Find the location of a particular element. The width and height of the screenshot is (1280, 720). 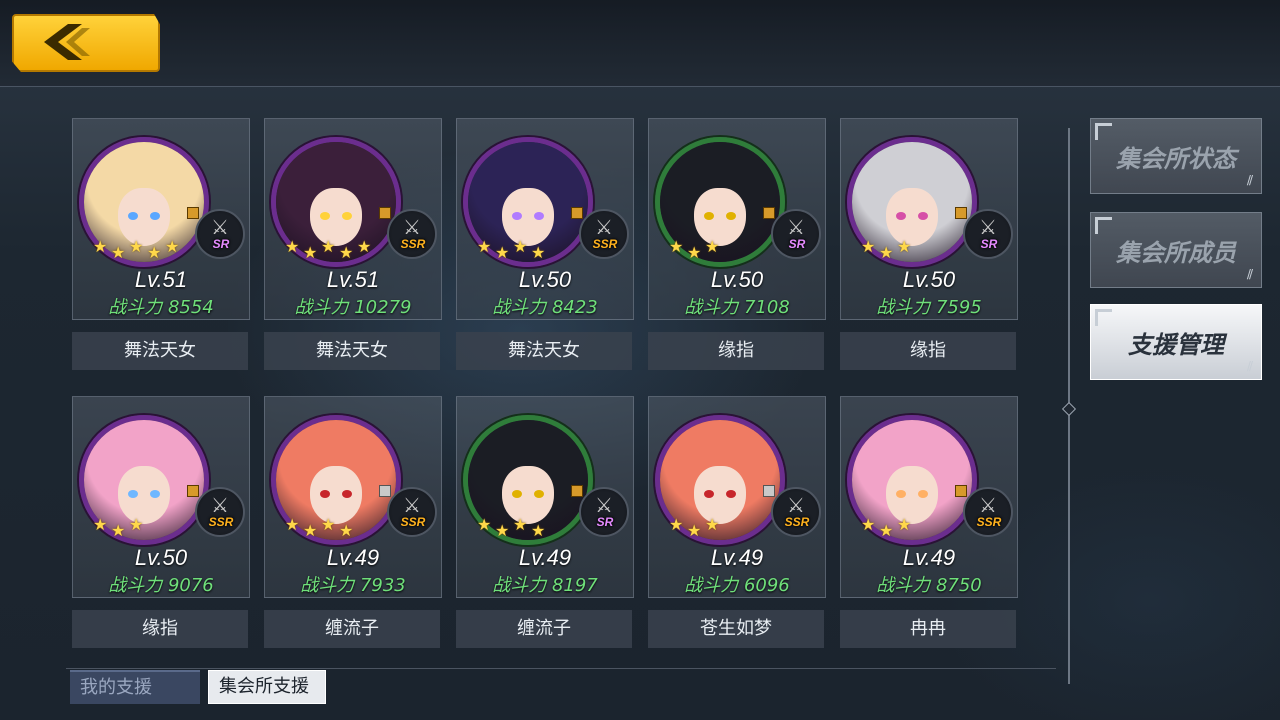

member-name: 冉冉 is located at coordinates (928, 629).